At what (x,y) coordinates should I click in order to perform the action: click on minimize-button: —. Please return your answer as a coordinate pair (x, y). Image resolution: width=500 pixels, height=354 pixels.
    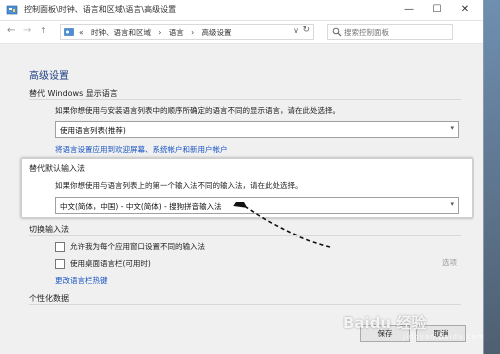
    Looking at the image, I should click on (409, 10).